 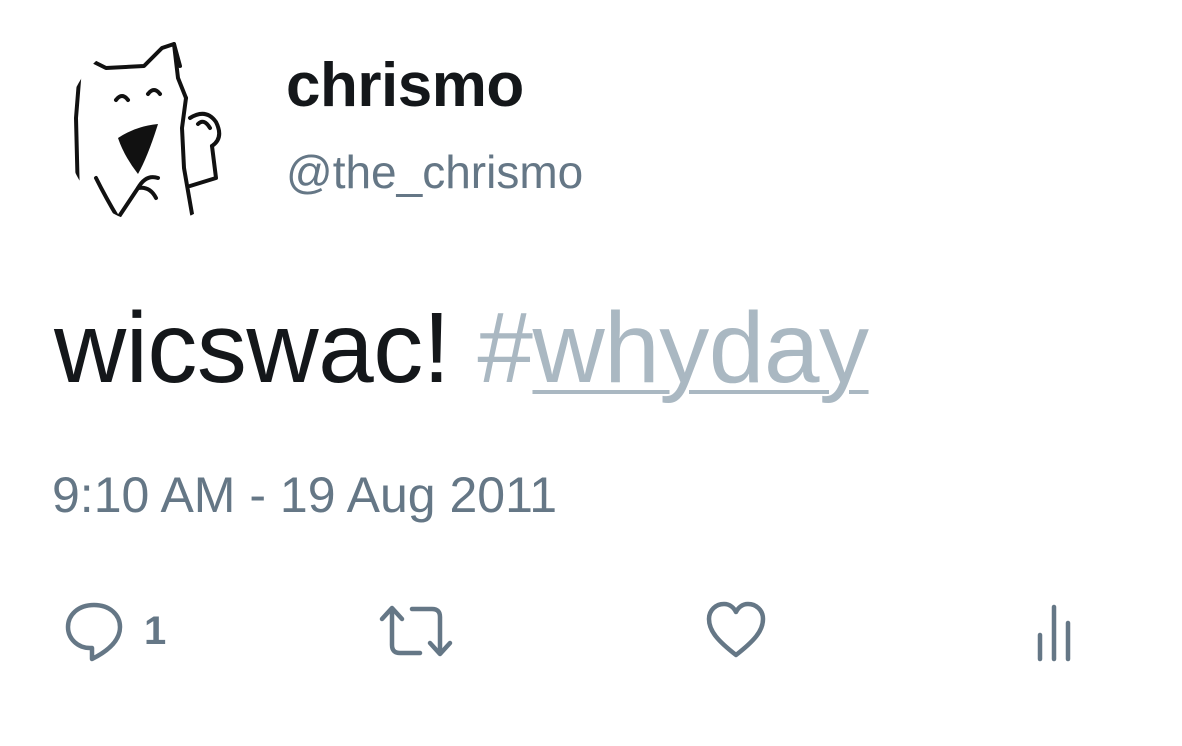 I want to click on tweet-actions: 1, so click(x=591, y=631).